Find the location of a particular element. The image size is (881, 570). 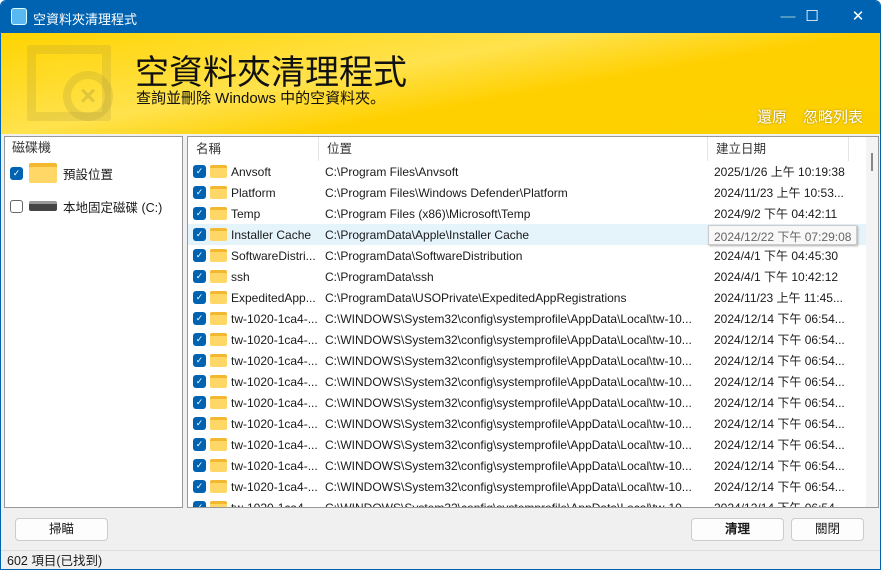

folder-name: ssh is located at coordinates (240, 276).